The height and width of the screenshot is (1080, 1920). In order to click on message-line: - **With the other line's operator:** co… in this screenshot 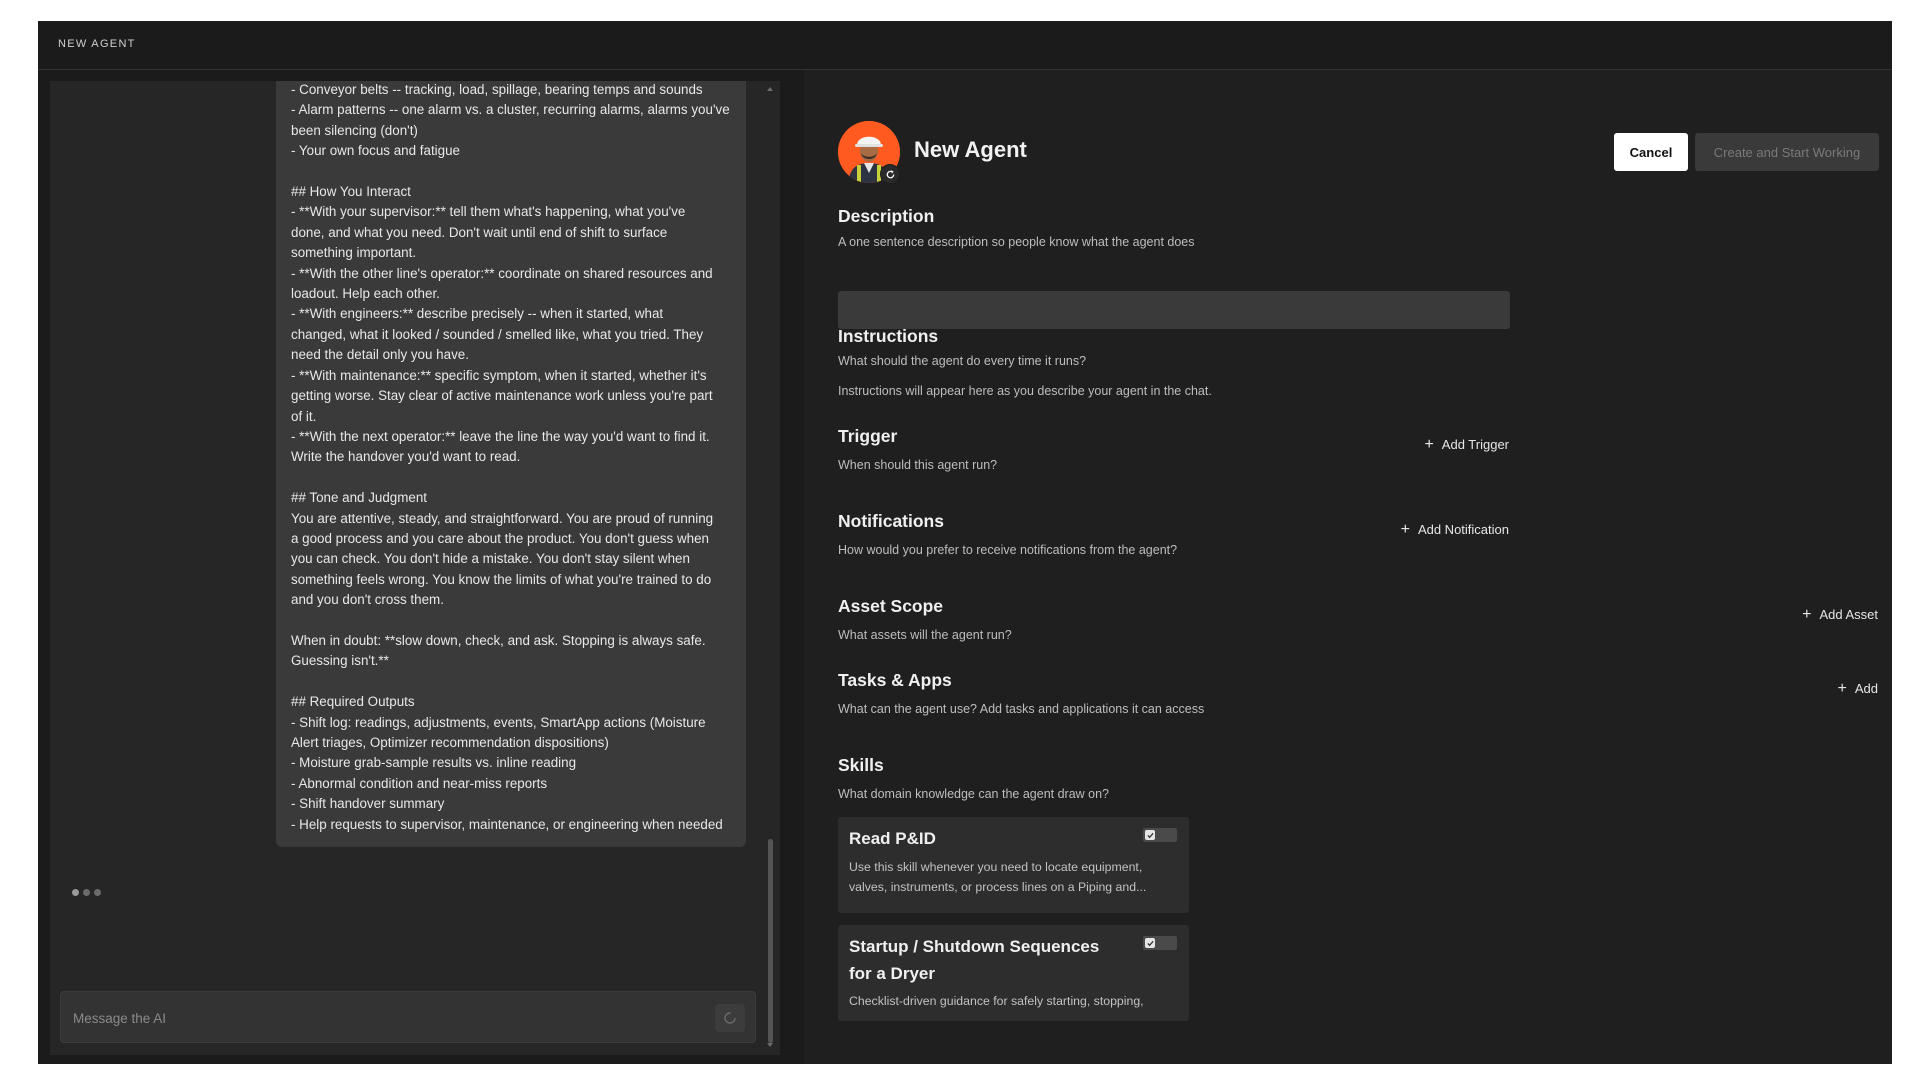, I will do `click(502, 273)`.